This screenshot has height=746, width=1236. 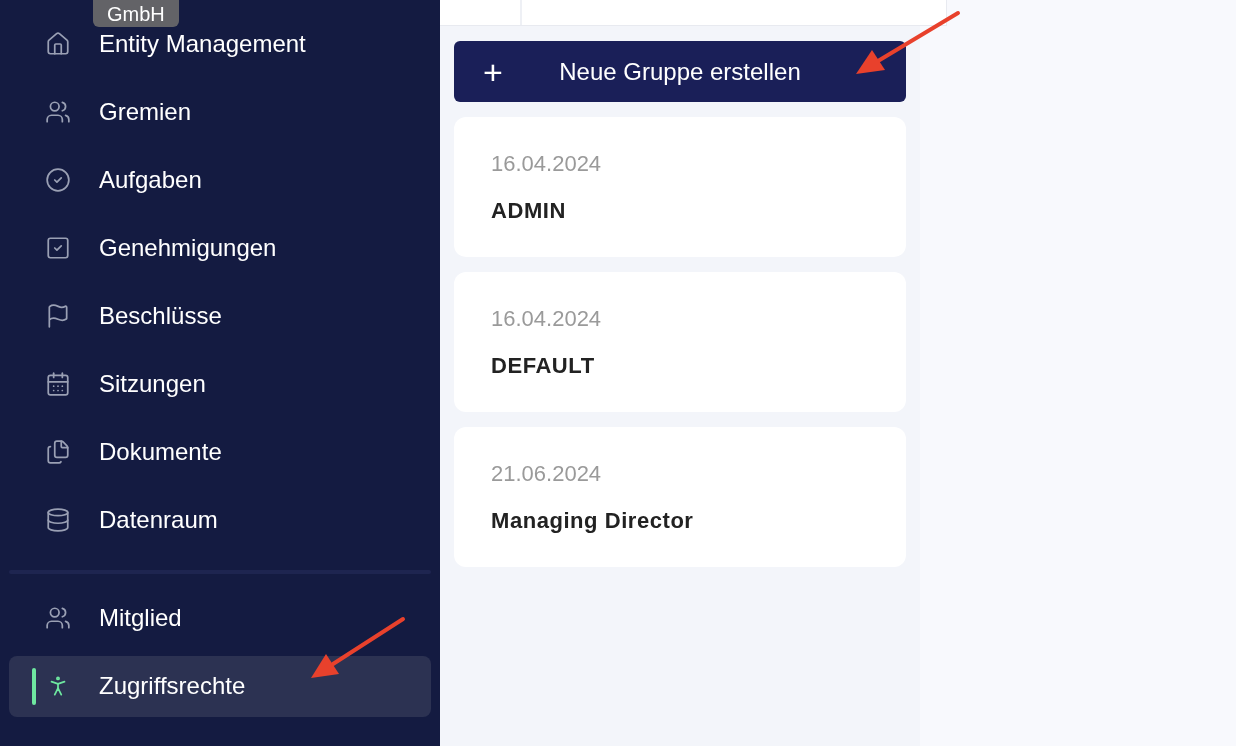 I want to click on sidebar-item: Datenraum, so click(x=220, y=520).